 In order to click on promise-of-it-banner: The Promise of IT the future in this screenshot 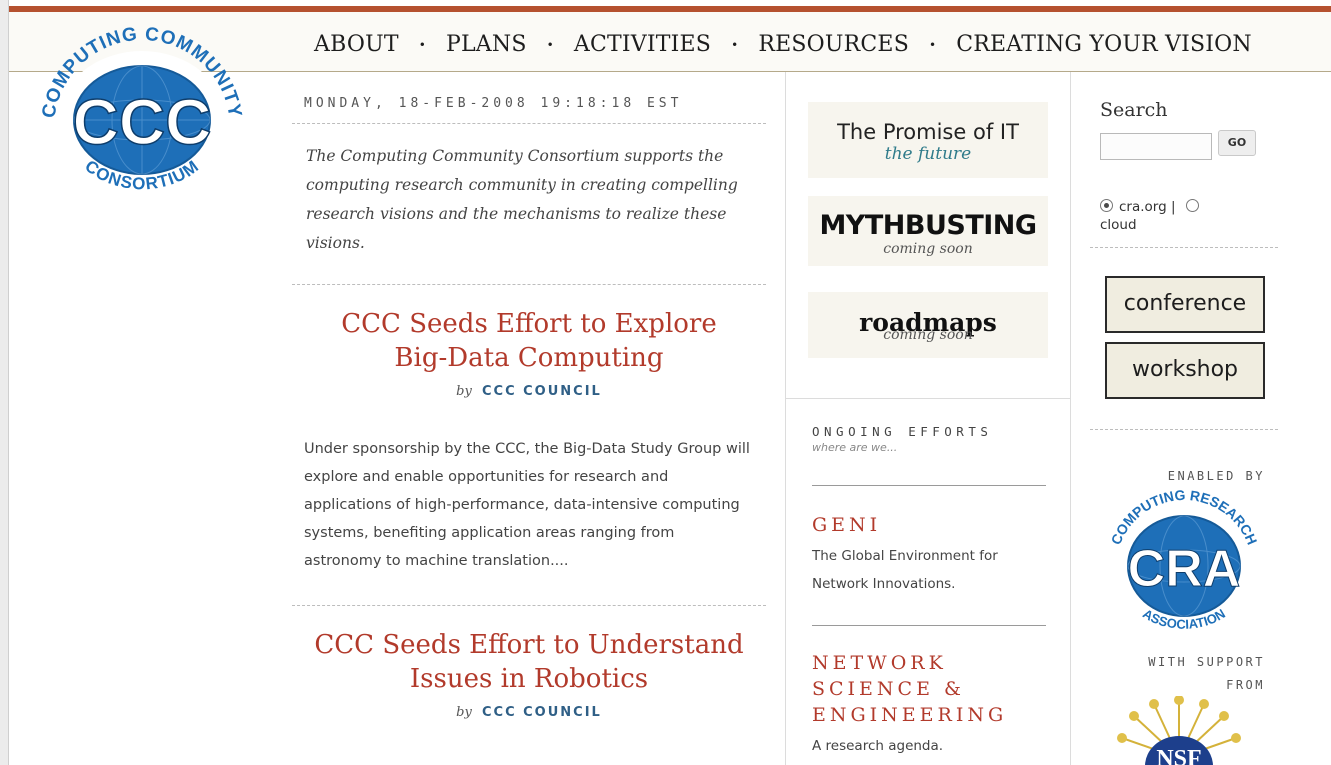, I will do `click(928, 140)`.